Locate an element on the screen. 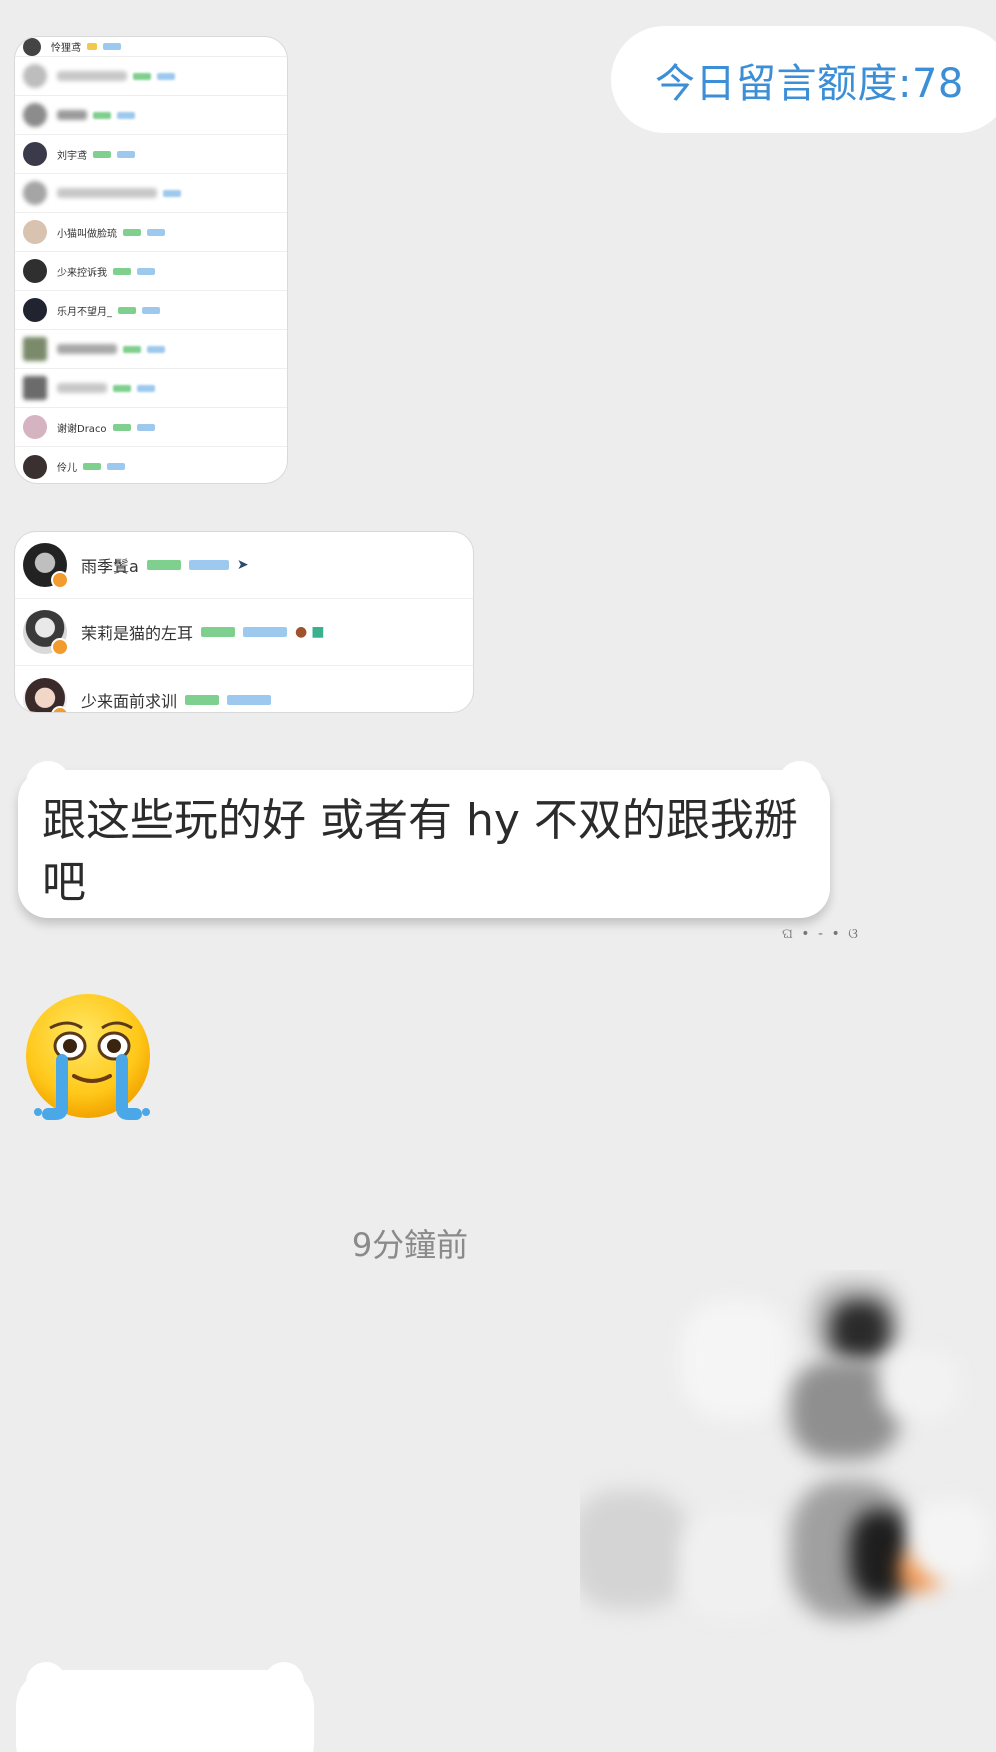 The width and height of the screenshot is (996, 1752). member-list-screenshot-2: 雨季鬒a ➤ 茉莉是猫的左耳 ● ■ 少来面前求训 is located at coordinates (244, 622).